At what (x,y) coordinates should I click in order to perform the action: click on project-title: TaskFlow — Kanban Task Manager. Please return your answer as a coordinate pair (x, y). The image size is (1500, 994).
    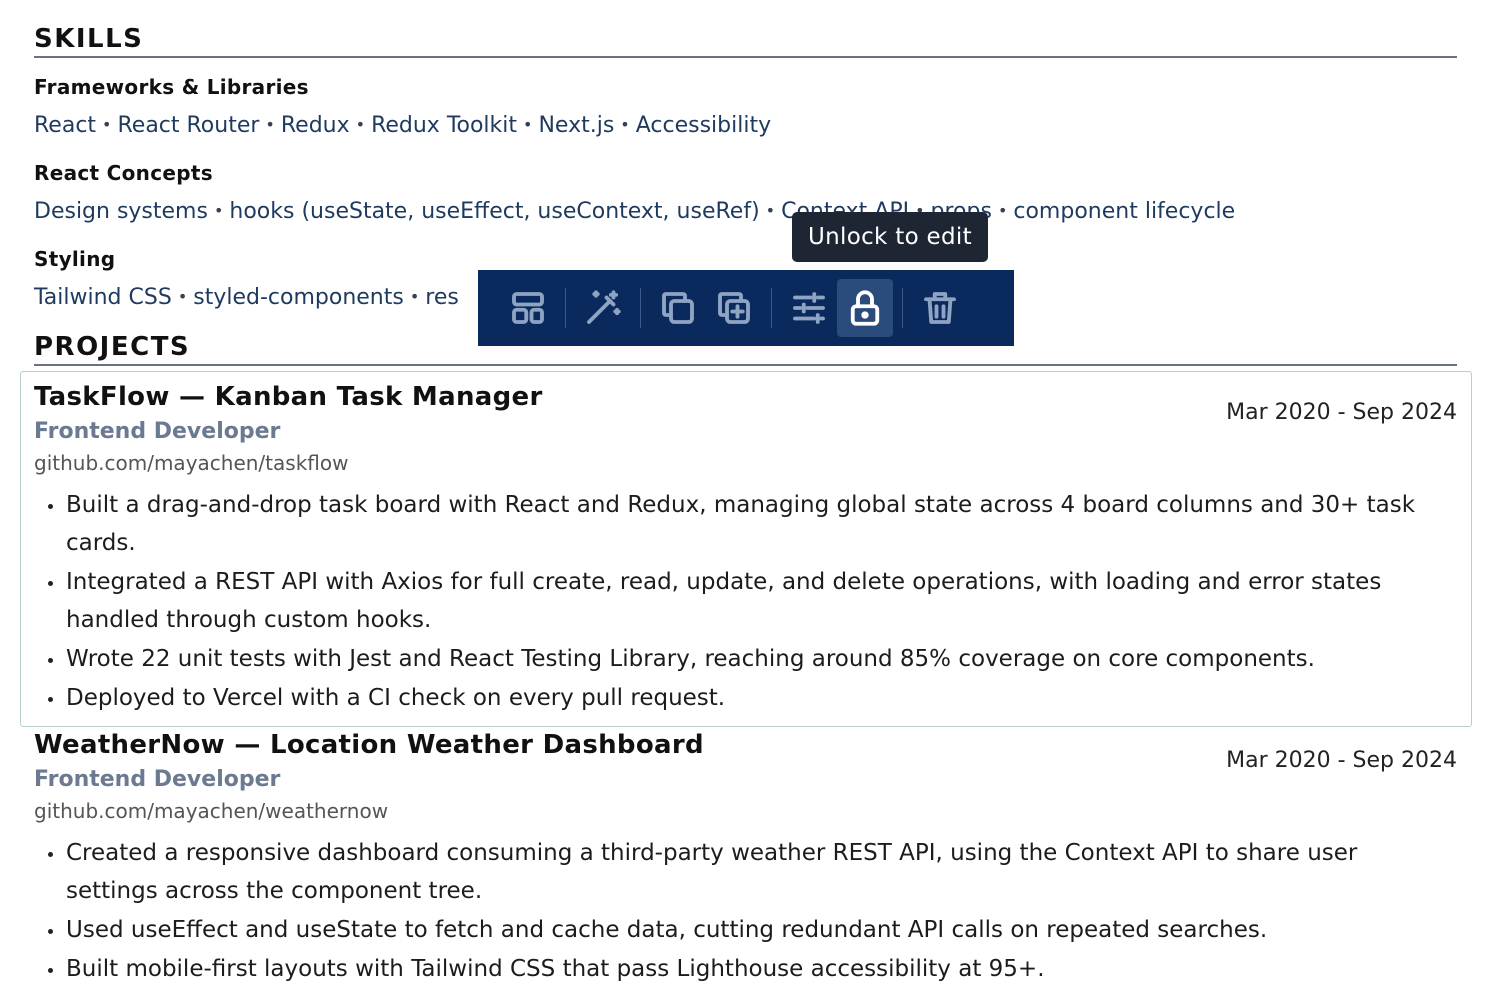
    Looking at the image, I should click on (288, 397).